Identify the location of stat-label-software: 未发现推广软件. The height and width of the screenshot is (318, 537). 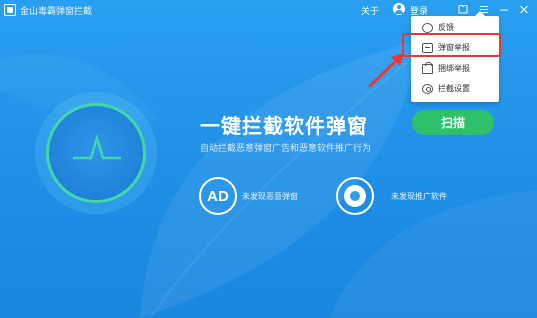
(419, 196).